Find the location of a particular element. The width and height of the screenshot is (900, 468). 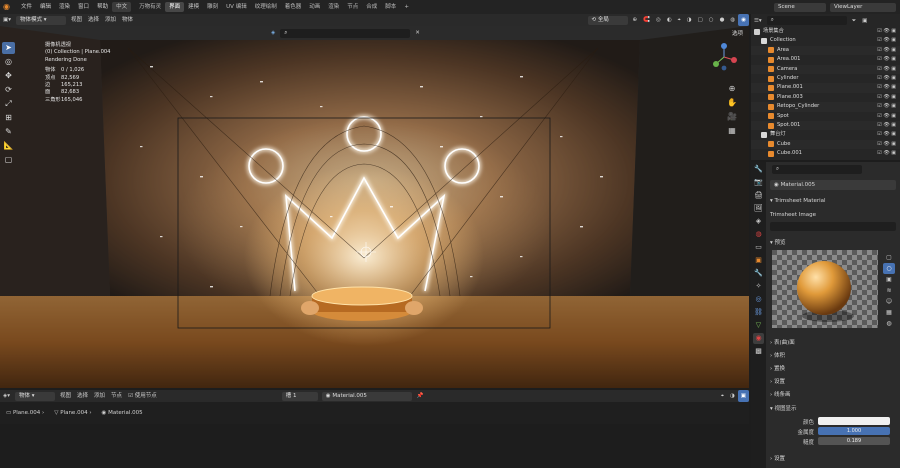

shading-rendered-icon: ◉ is located at coordinates (743, 20).